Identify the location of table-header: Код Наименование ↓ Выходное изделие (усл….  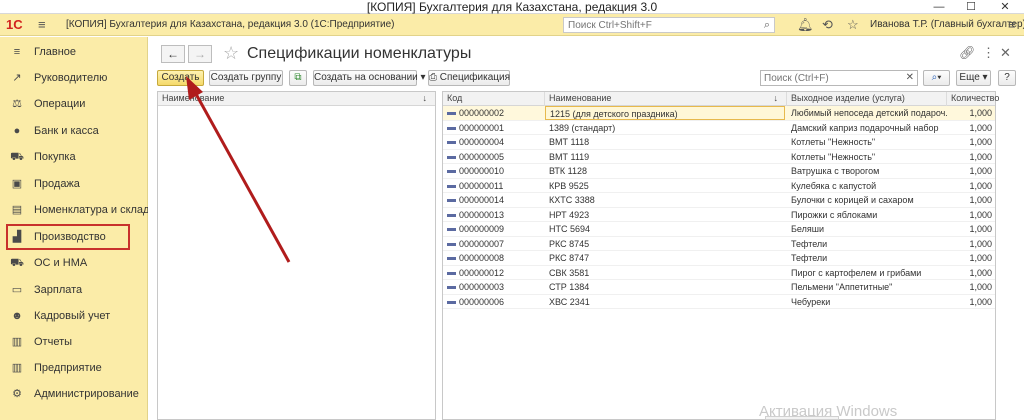
(721, 99).